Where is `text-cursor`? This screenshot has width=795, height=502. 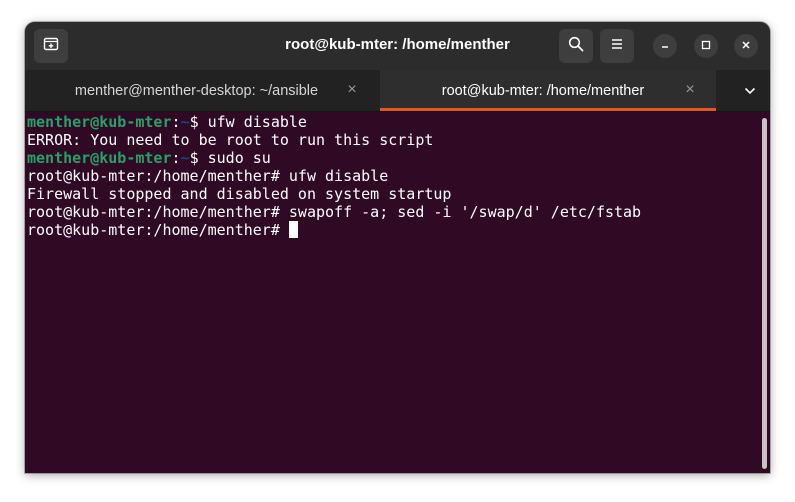
text-cursor is located at coordinates (293, 229).